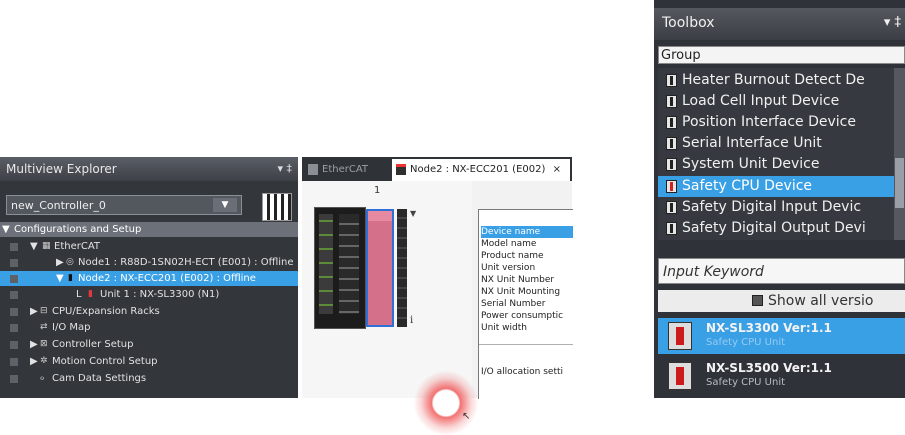 The height and width of the screenshot is (435, 905). I want to click on group-item: Serial Interface Unit, so click(778, 143).